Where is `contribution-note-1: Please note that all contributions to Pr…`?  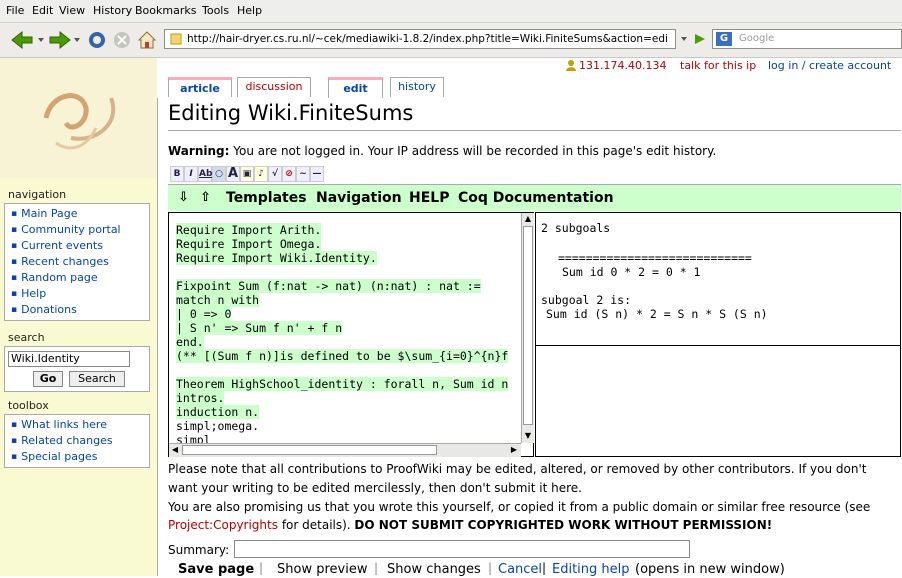
contribution-note-1: Please note that all contributions to Pr… is located at coordinates (517, 469).